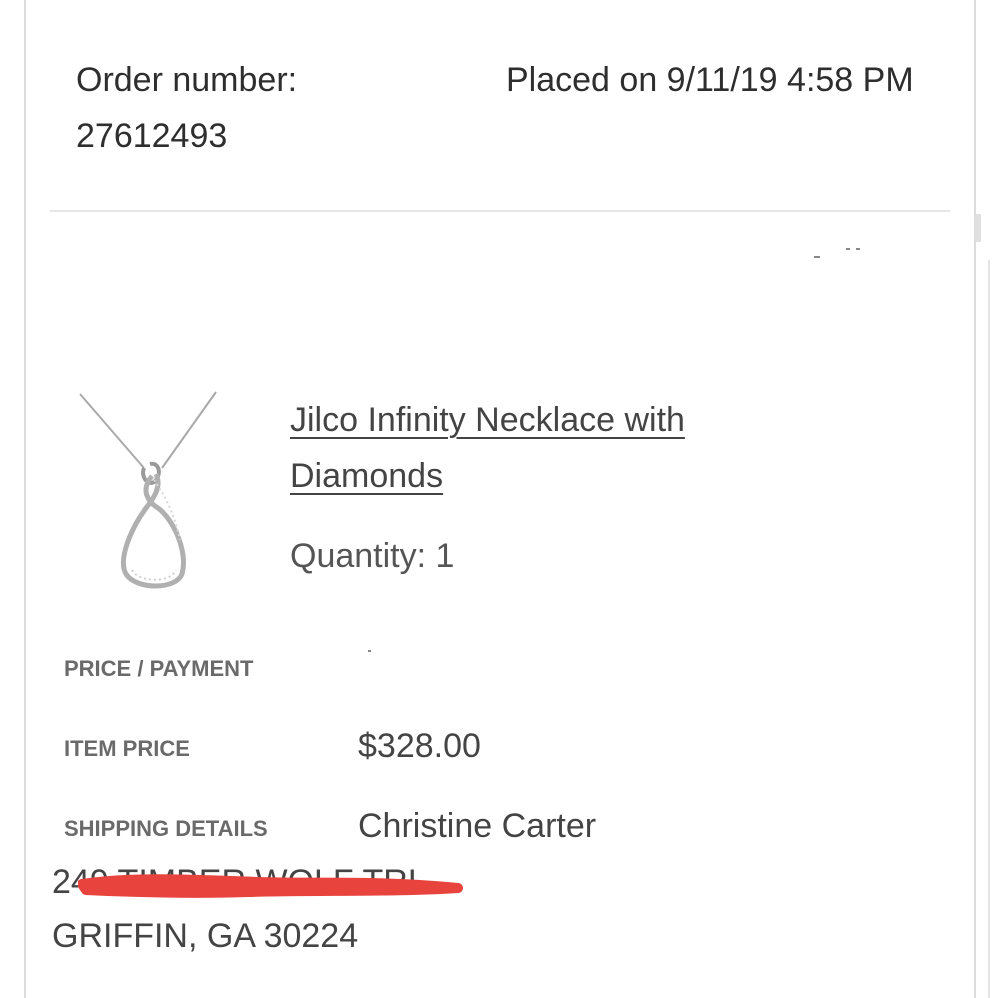 This screenshot has height=998, width=1000. I want to click on price-payment-heading: PRICE / PAYMENT, so click(159, 668).